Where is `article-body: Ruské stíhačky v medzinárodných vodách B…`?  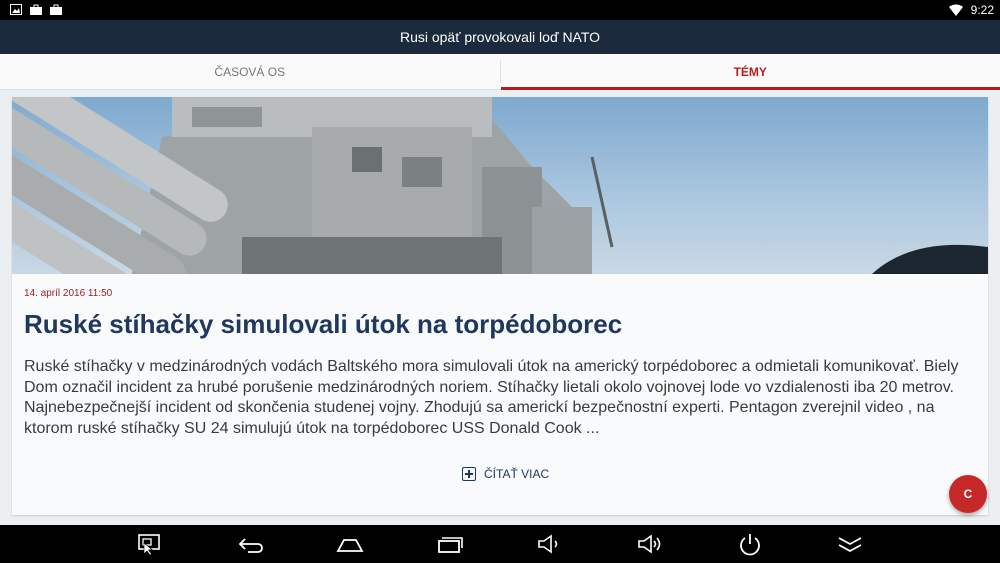
article-body: Ruské stíhačky v medzinárodných vodách B… is located at coordinates (491, 397).